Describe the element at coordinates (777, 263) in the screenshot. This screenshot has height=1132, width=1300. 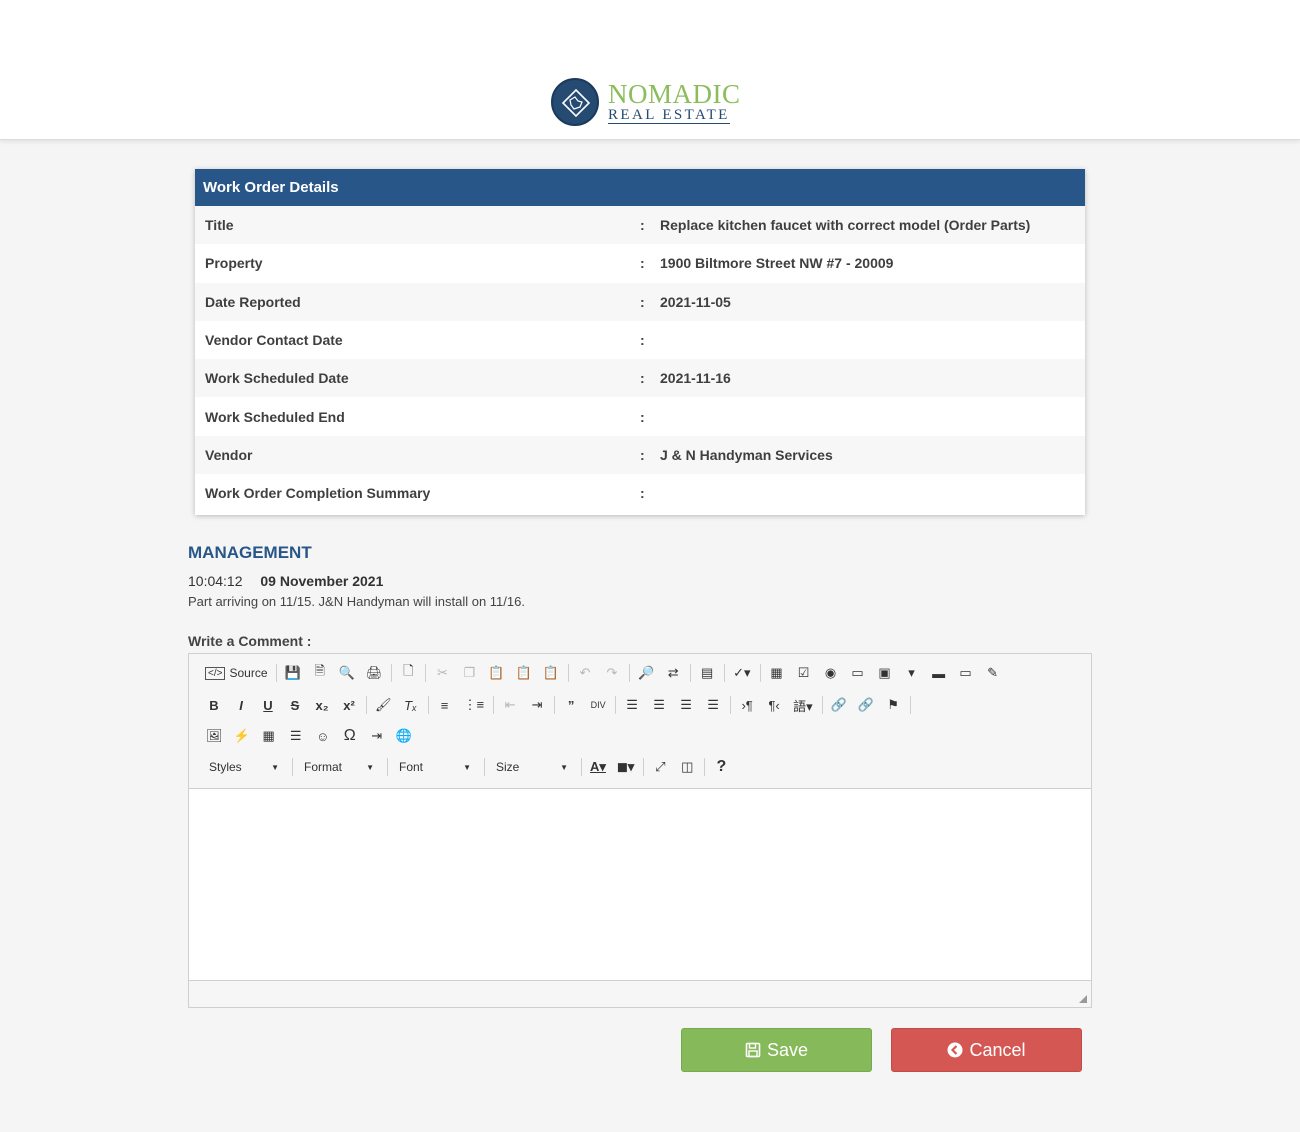
I see `detail-value: 1900 Biltmore Street NW #7 - 20009` at that location.